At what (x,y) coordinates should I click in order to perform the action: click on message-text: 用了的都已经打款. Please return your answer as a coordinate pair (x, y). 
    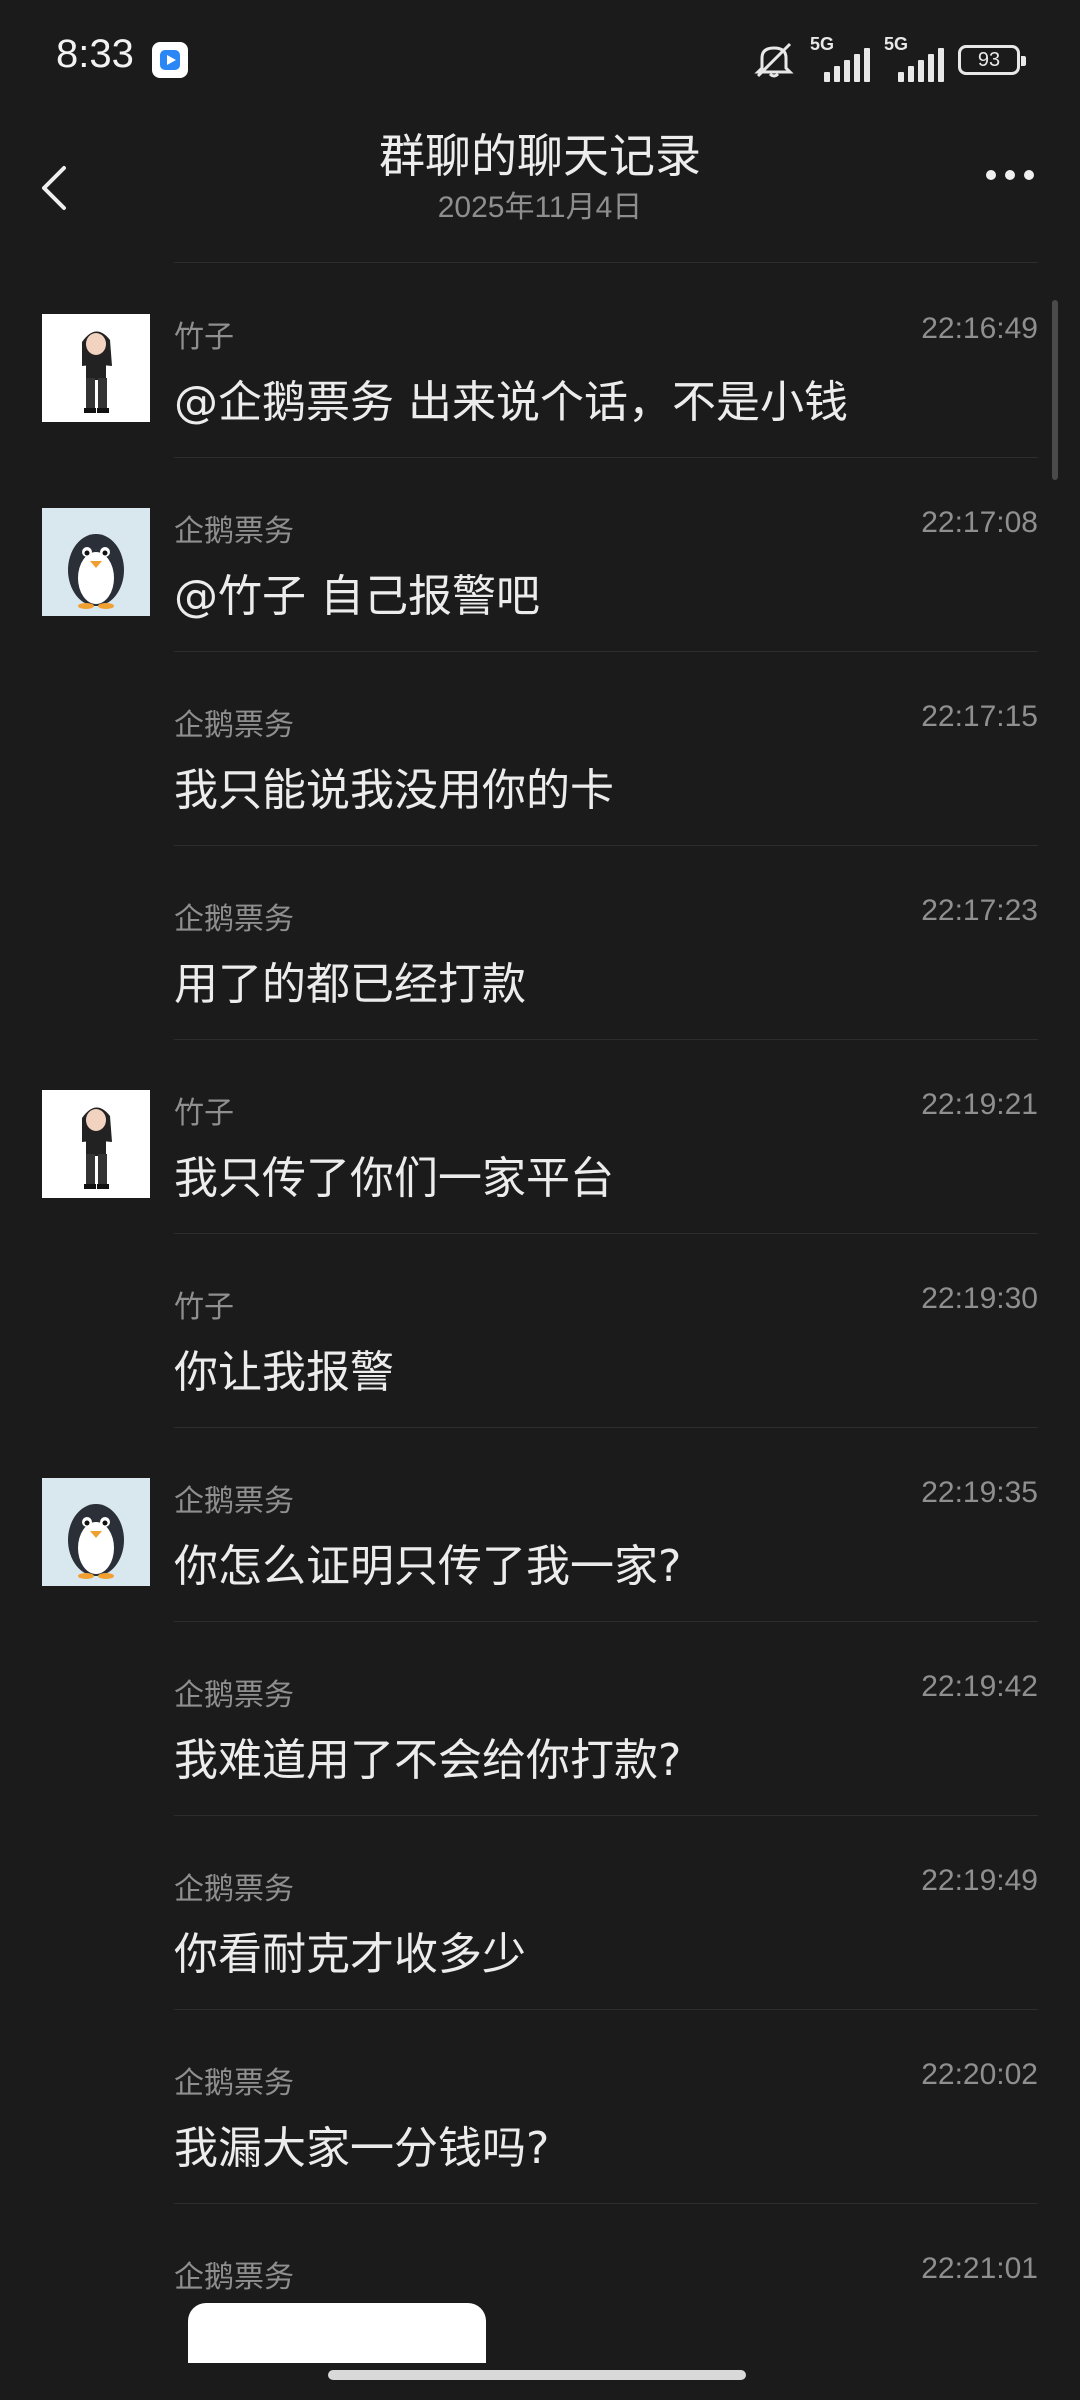
    Looking at the image, I should click on (350, 984).